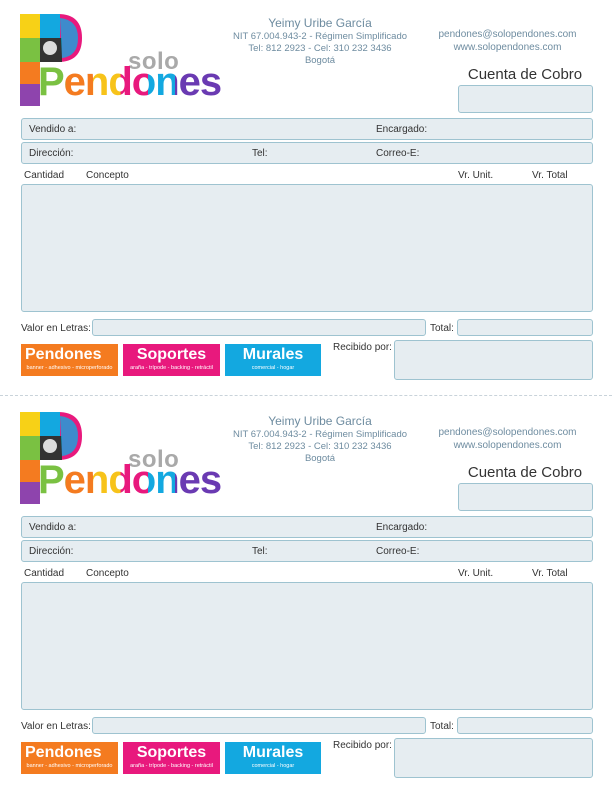 The height and width of the screenshot is (794, 612). I want to click on cut-line, so click(306, 395).